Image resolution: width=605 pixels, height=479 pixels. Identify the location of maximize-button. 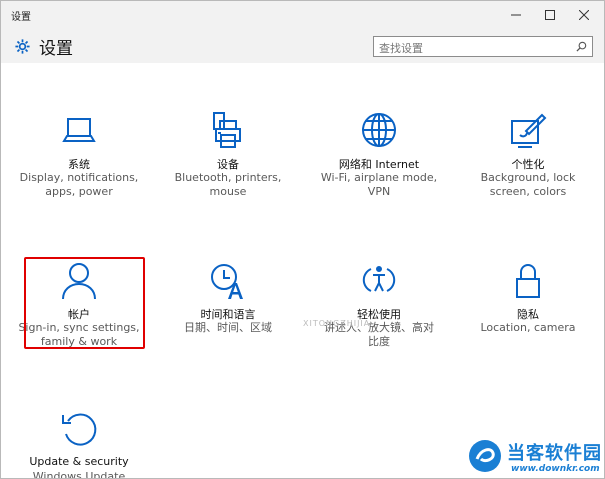
(550, 15).